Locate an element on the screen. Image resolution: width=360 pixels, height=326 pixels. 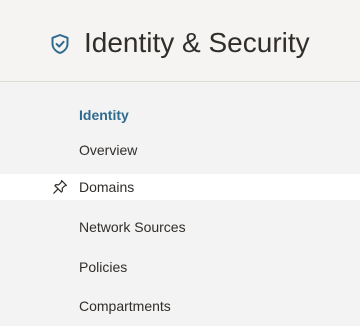
sidebar-item-overview: Overview is located at coordinates (180, 150).